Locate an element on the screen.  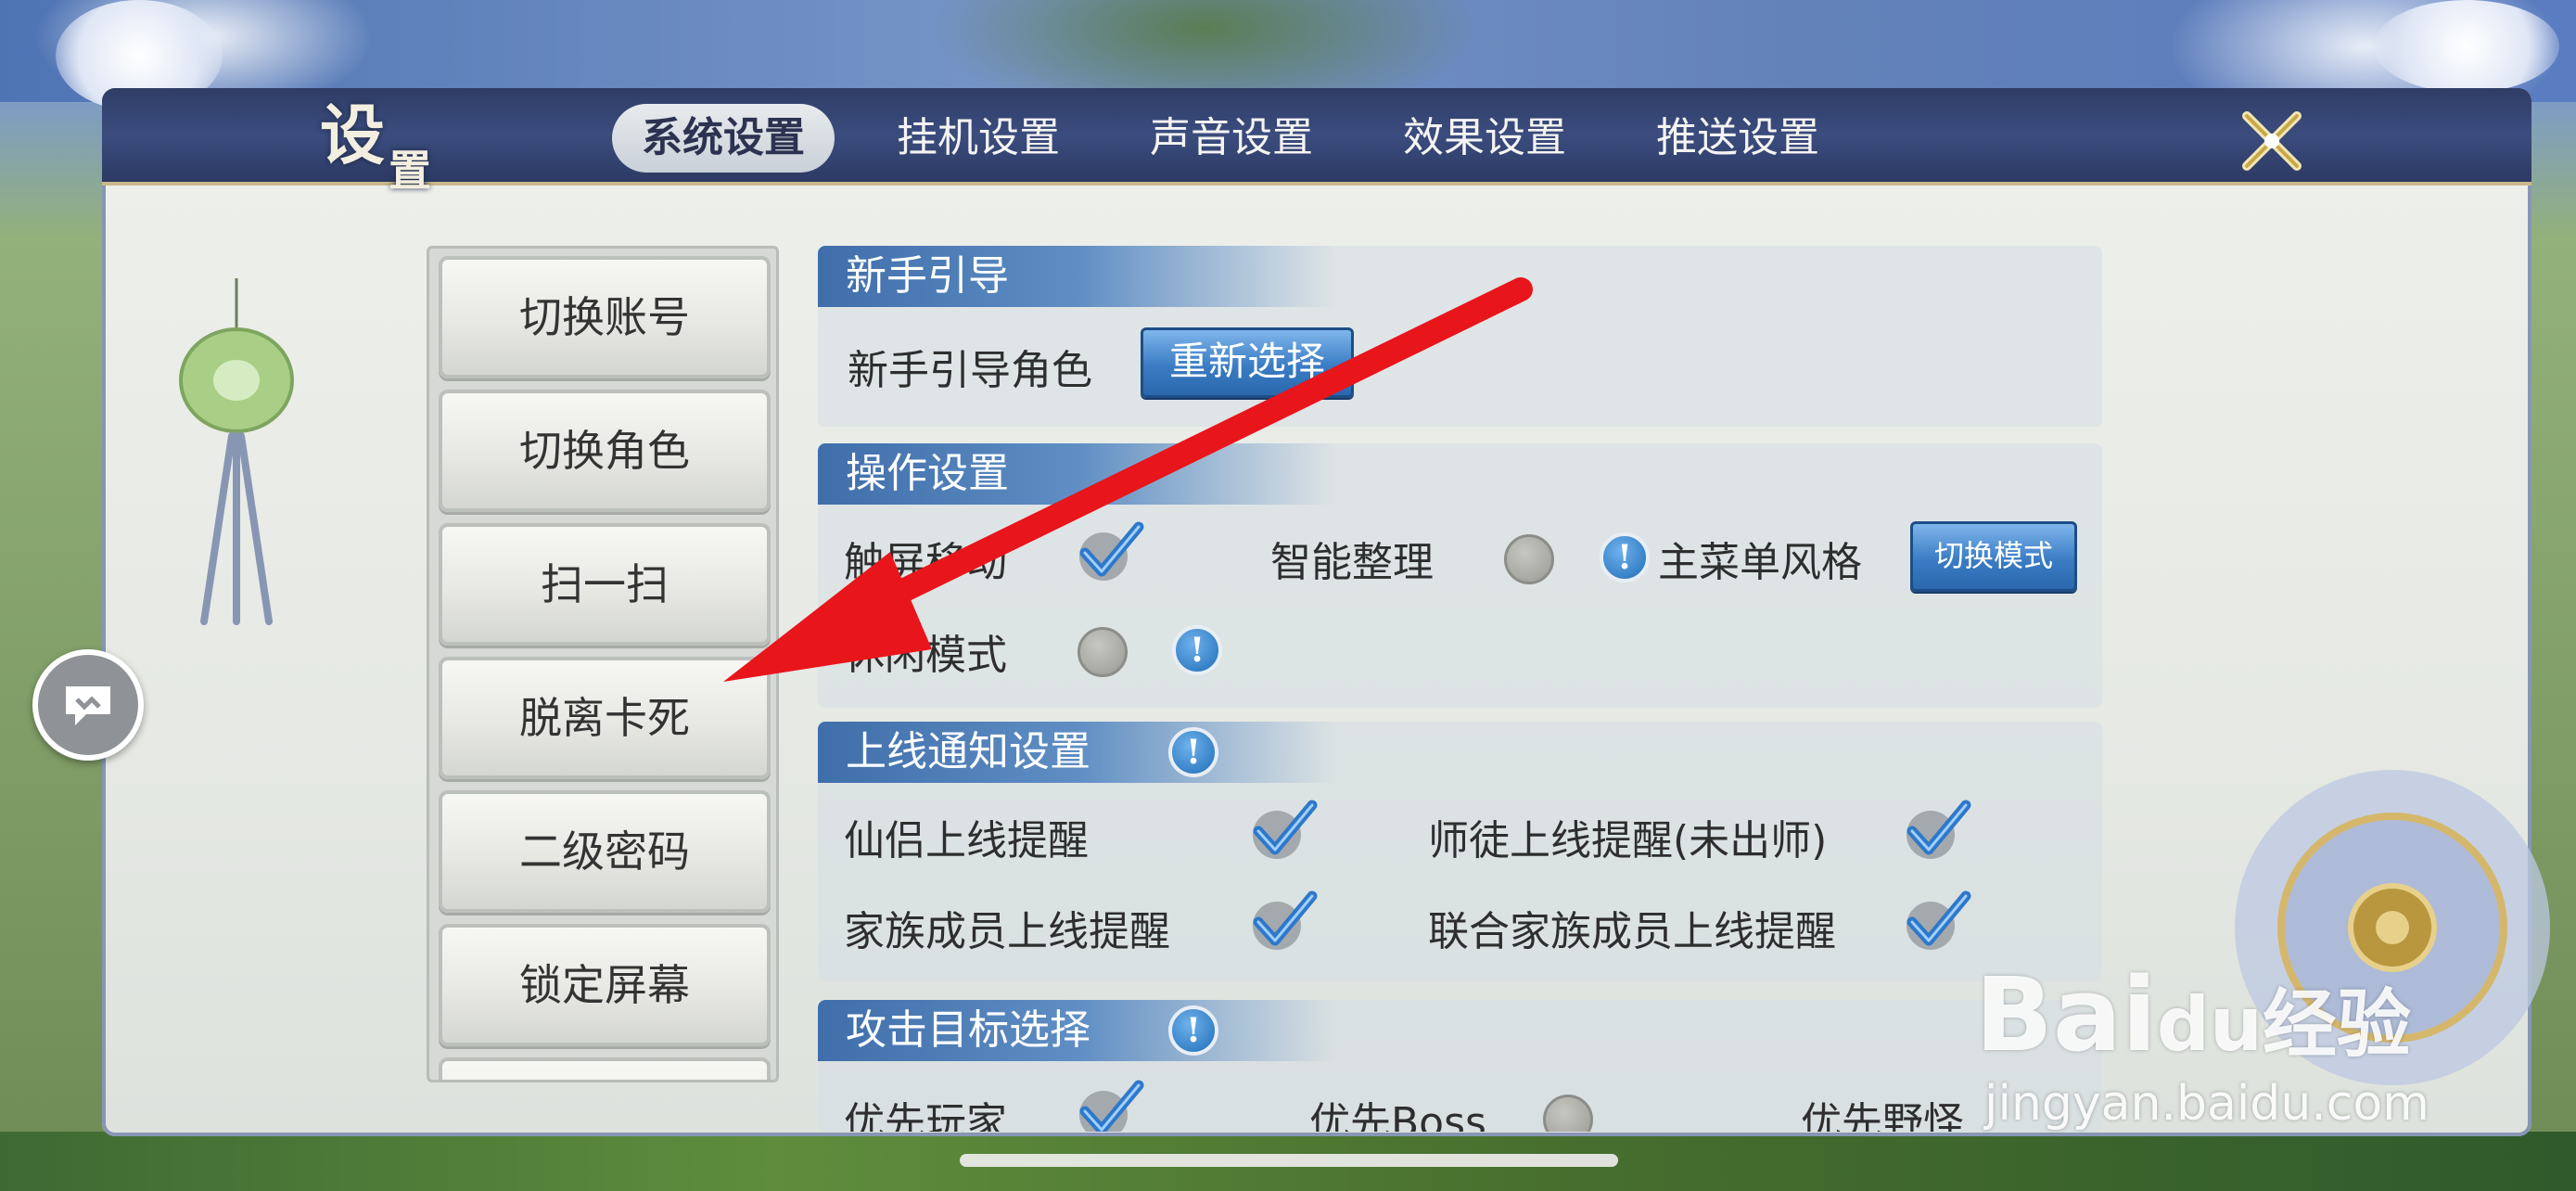
leisure-mode-toggle is located at coordinates (1103, 652).